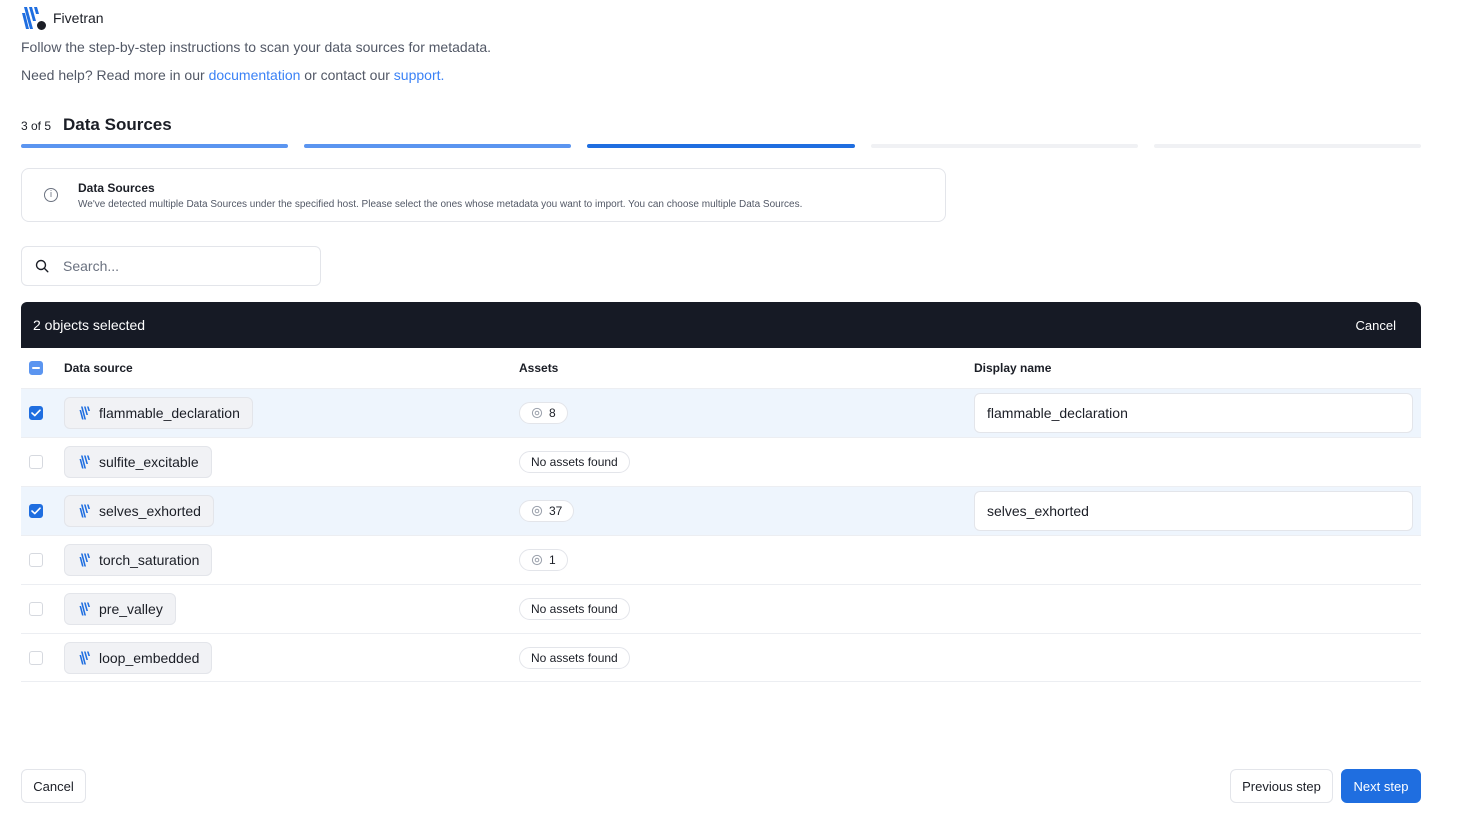  I want to click on select-all-checkbox, so click(35, 368).